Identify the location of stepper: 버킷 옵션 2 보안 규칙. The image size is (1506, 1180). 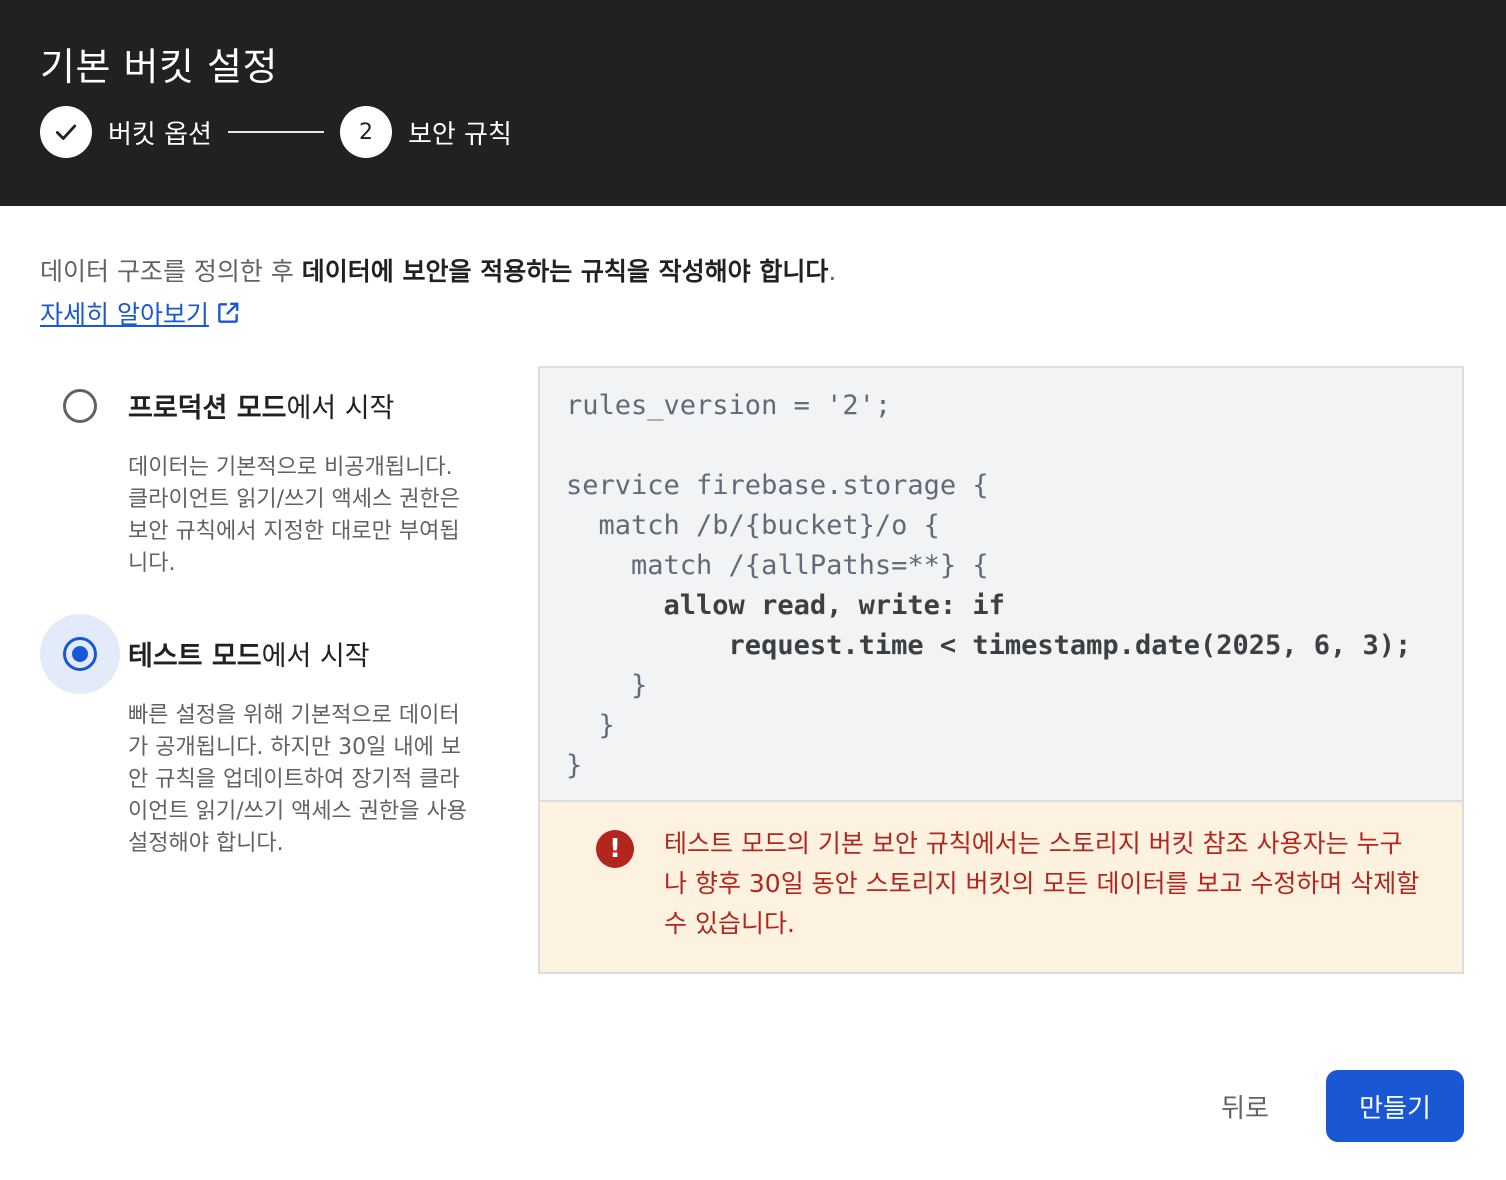
(284, 132).